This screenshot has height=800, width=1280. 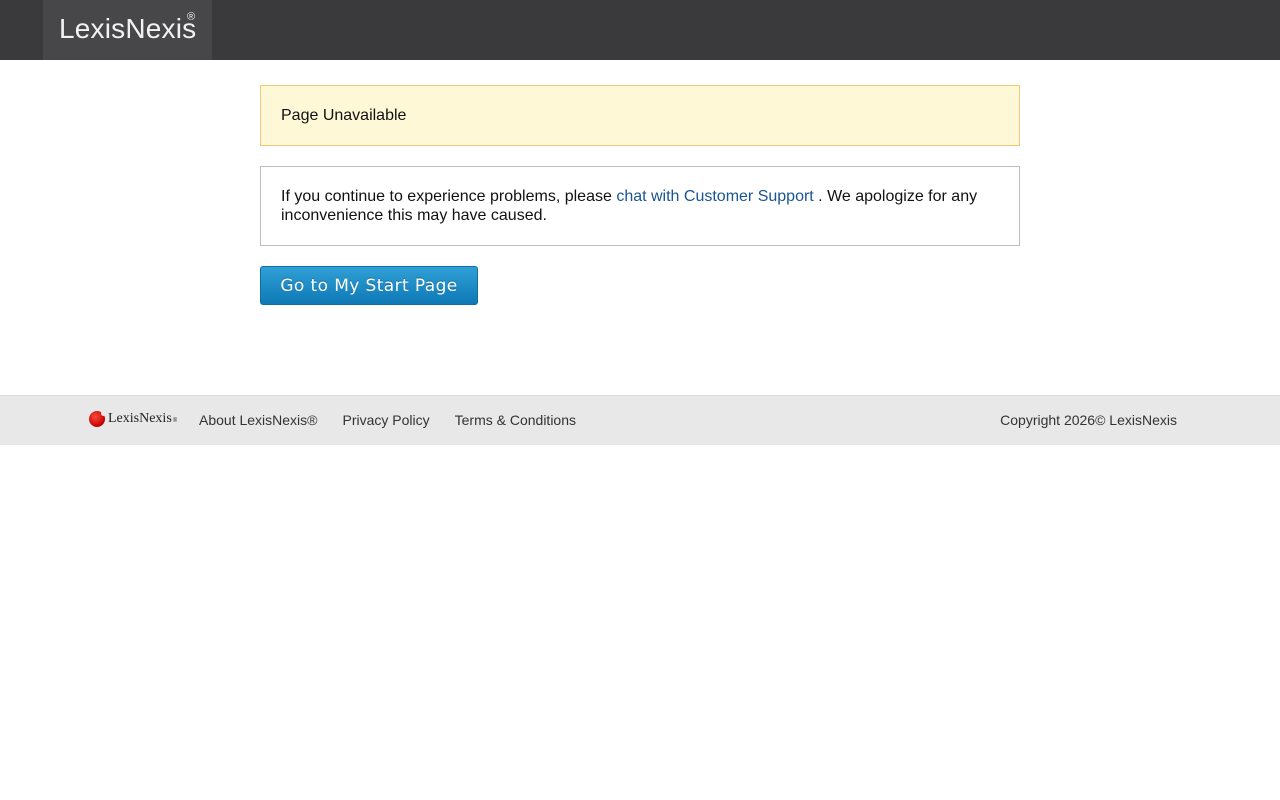 What do you see at coordinates (175, 421) in the screenshot?
I see `footer-logo-registered-mark: ®` at bounding box center [175, 421].